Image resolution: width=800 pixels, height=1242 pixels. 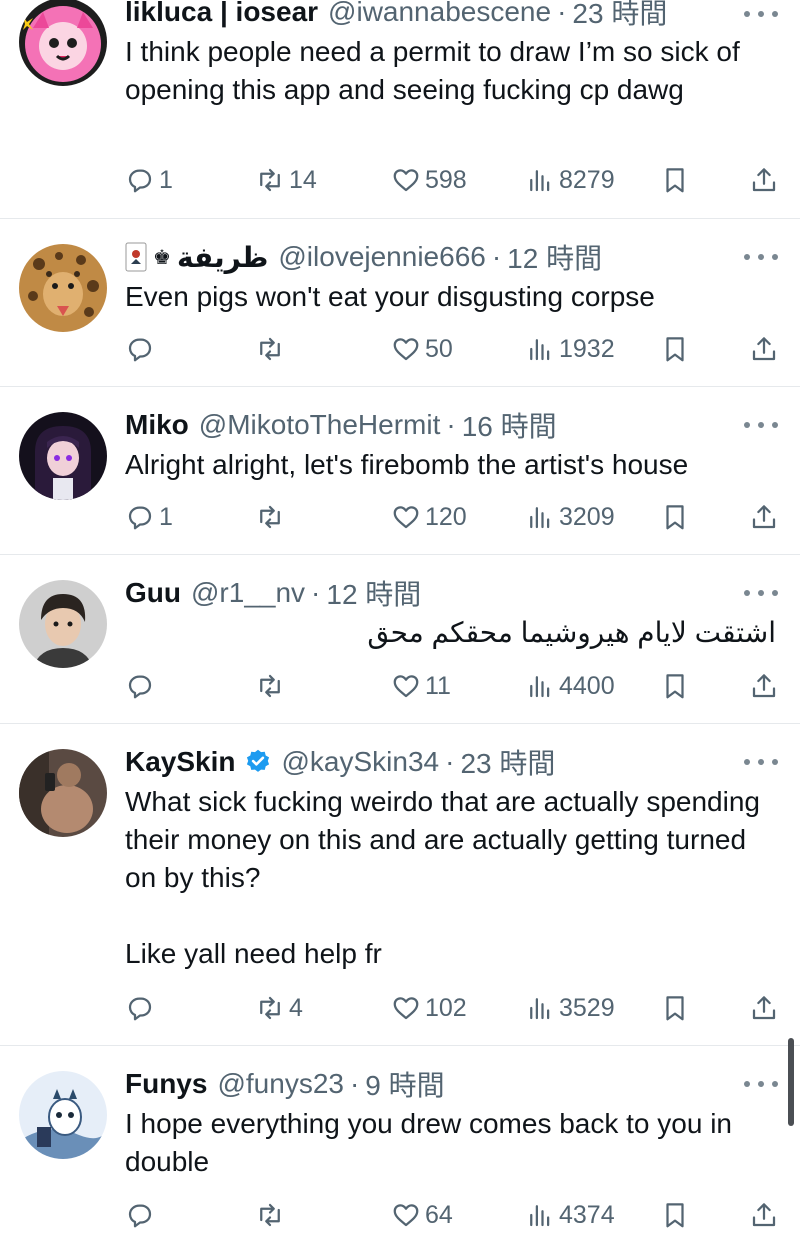 I want to click on user-handle: @r1__nv, so click(x=248, y=593).